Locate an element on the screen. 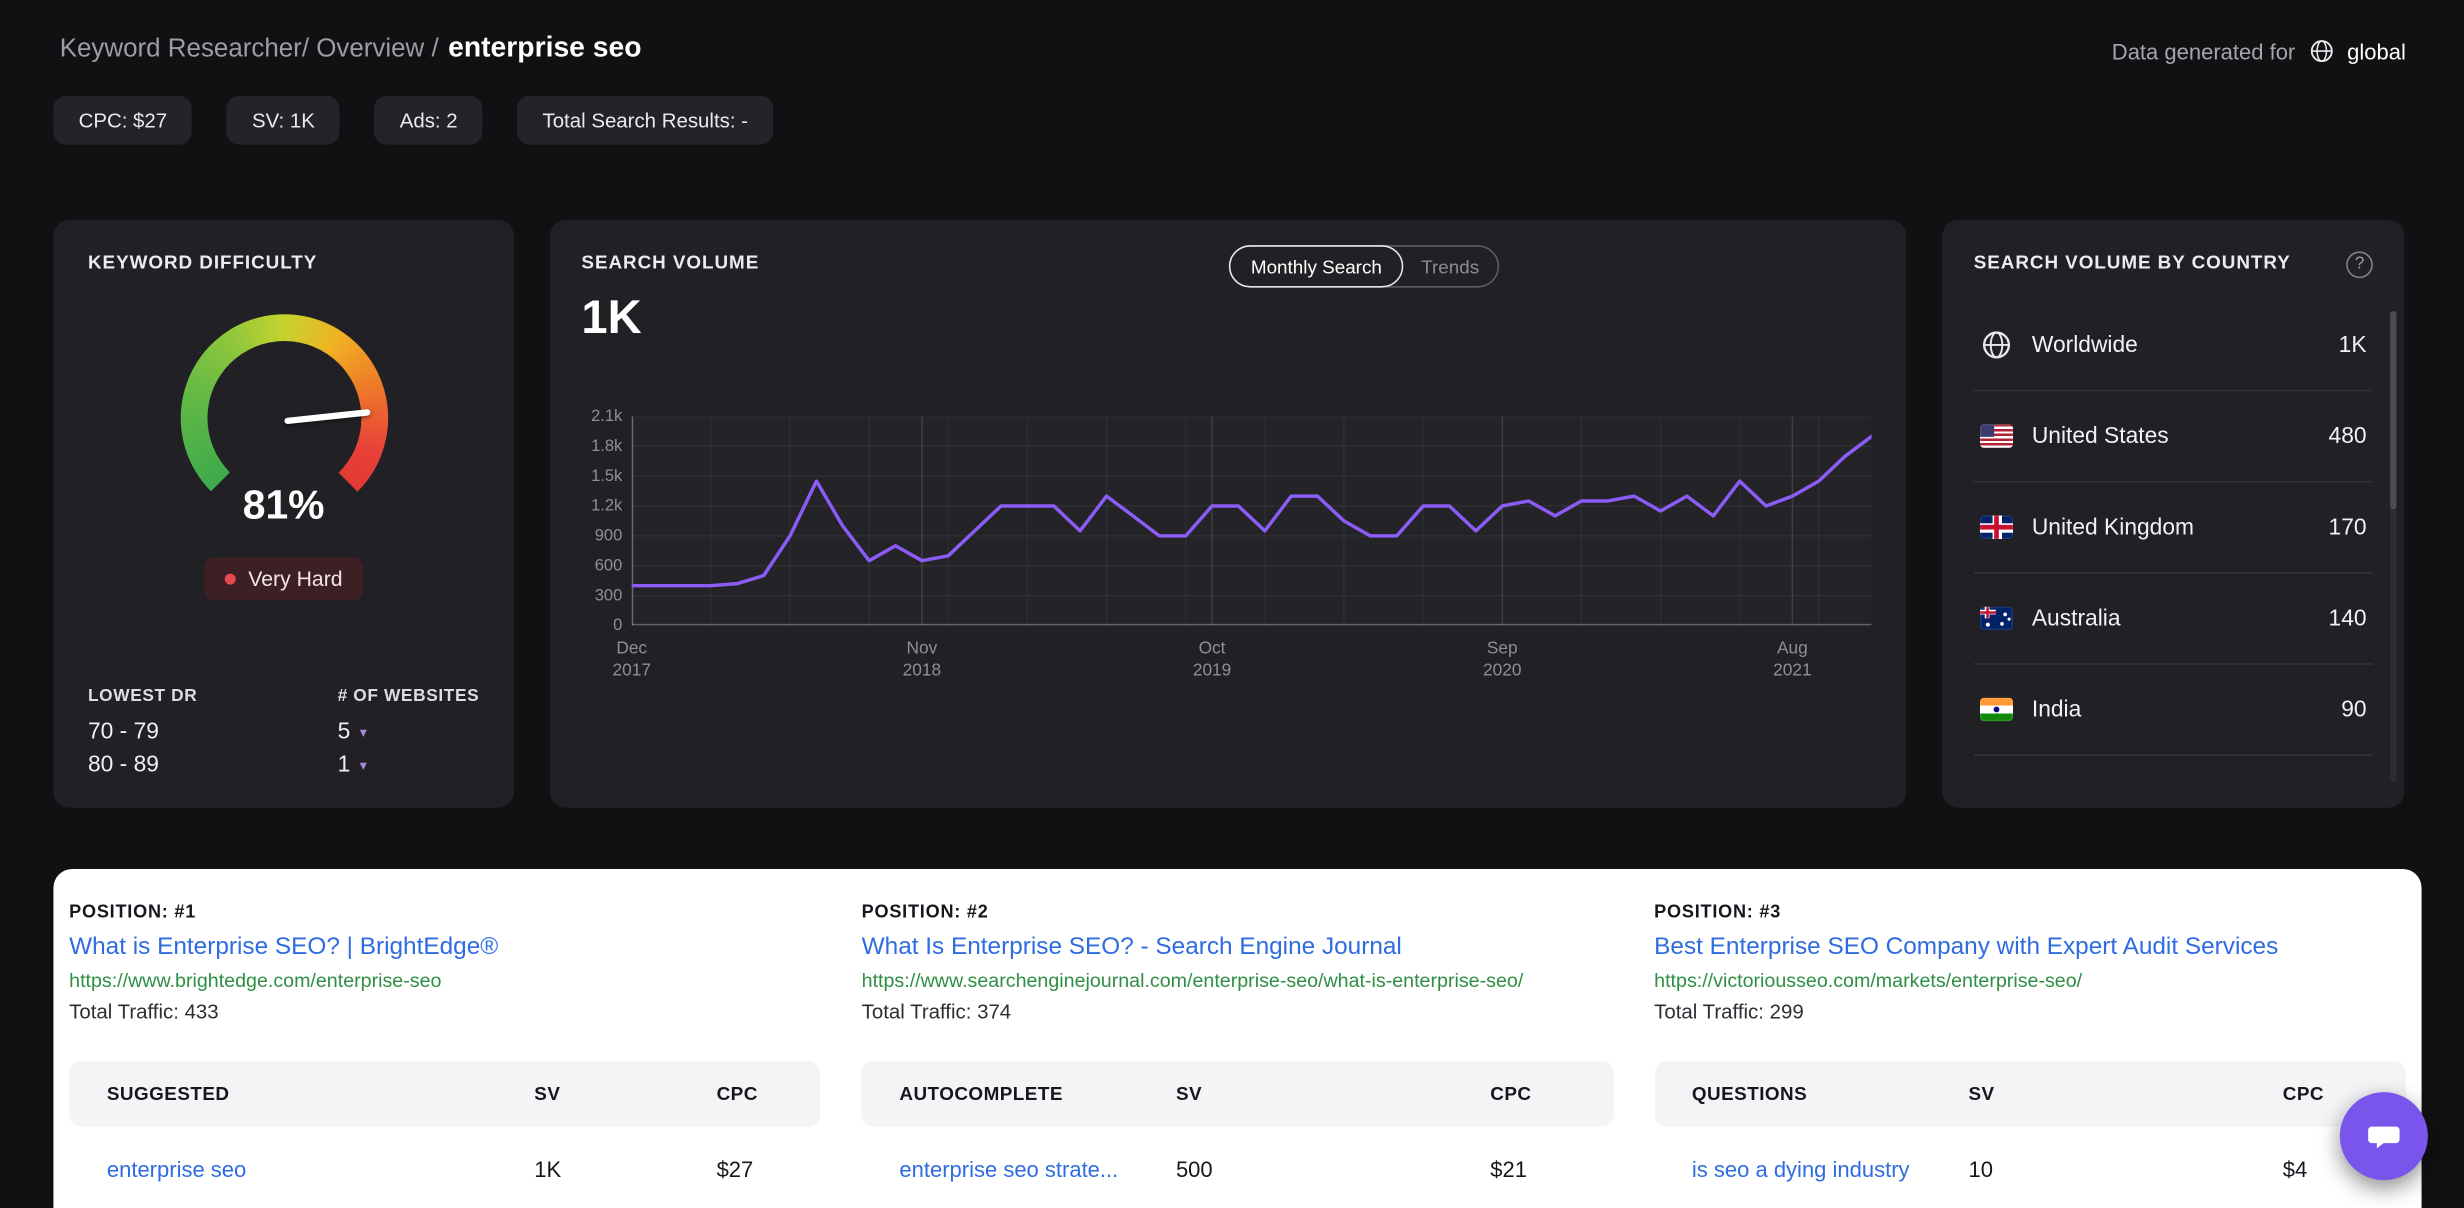 The width and height of the screenshot is (2464, 1208). country-row: India 90 is located at coordinates (2173, 710).